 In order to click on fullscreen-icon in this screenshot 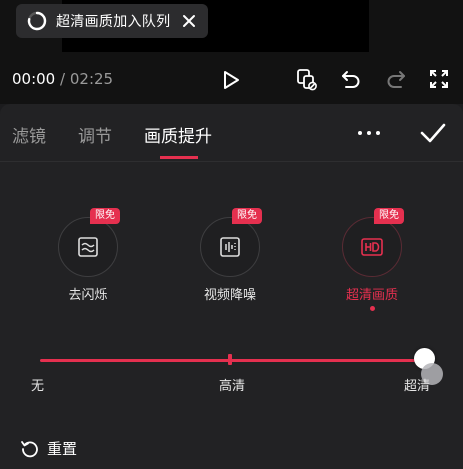, I will do `click(439, 79)`.